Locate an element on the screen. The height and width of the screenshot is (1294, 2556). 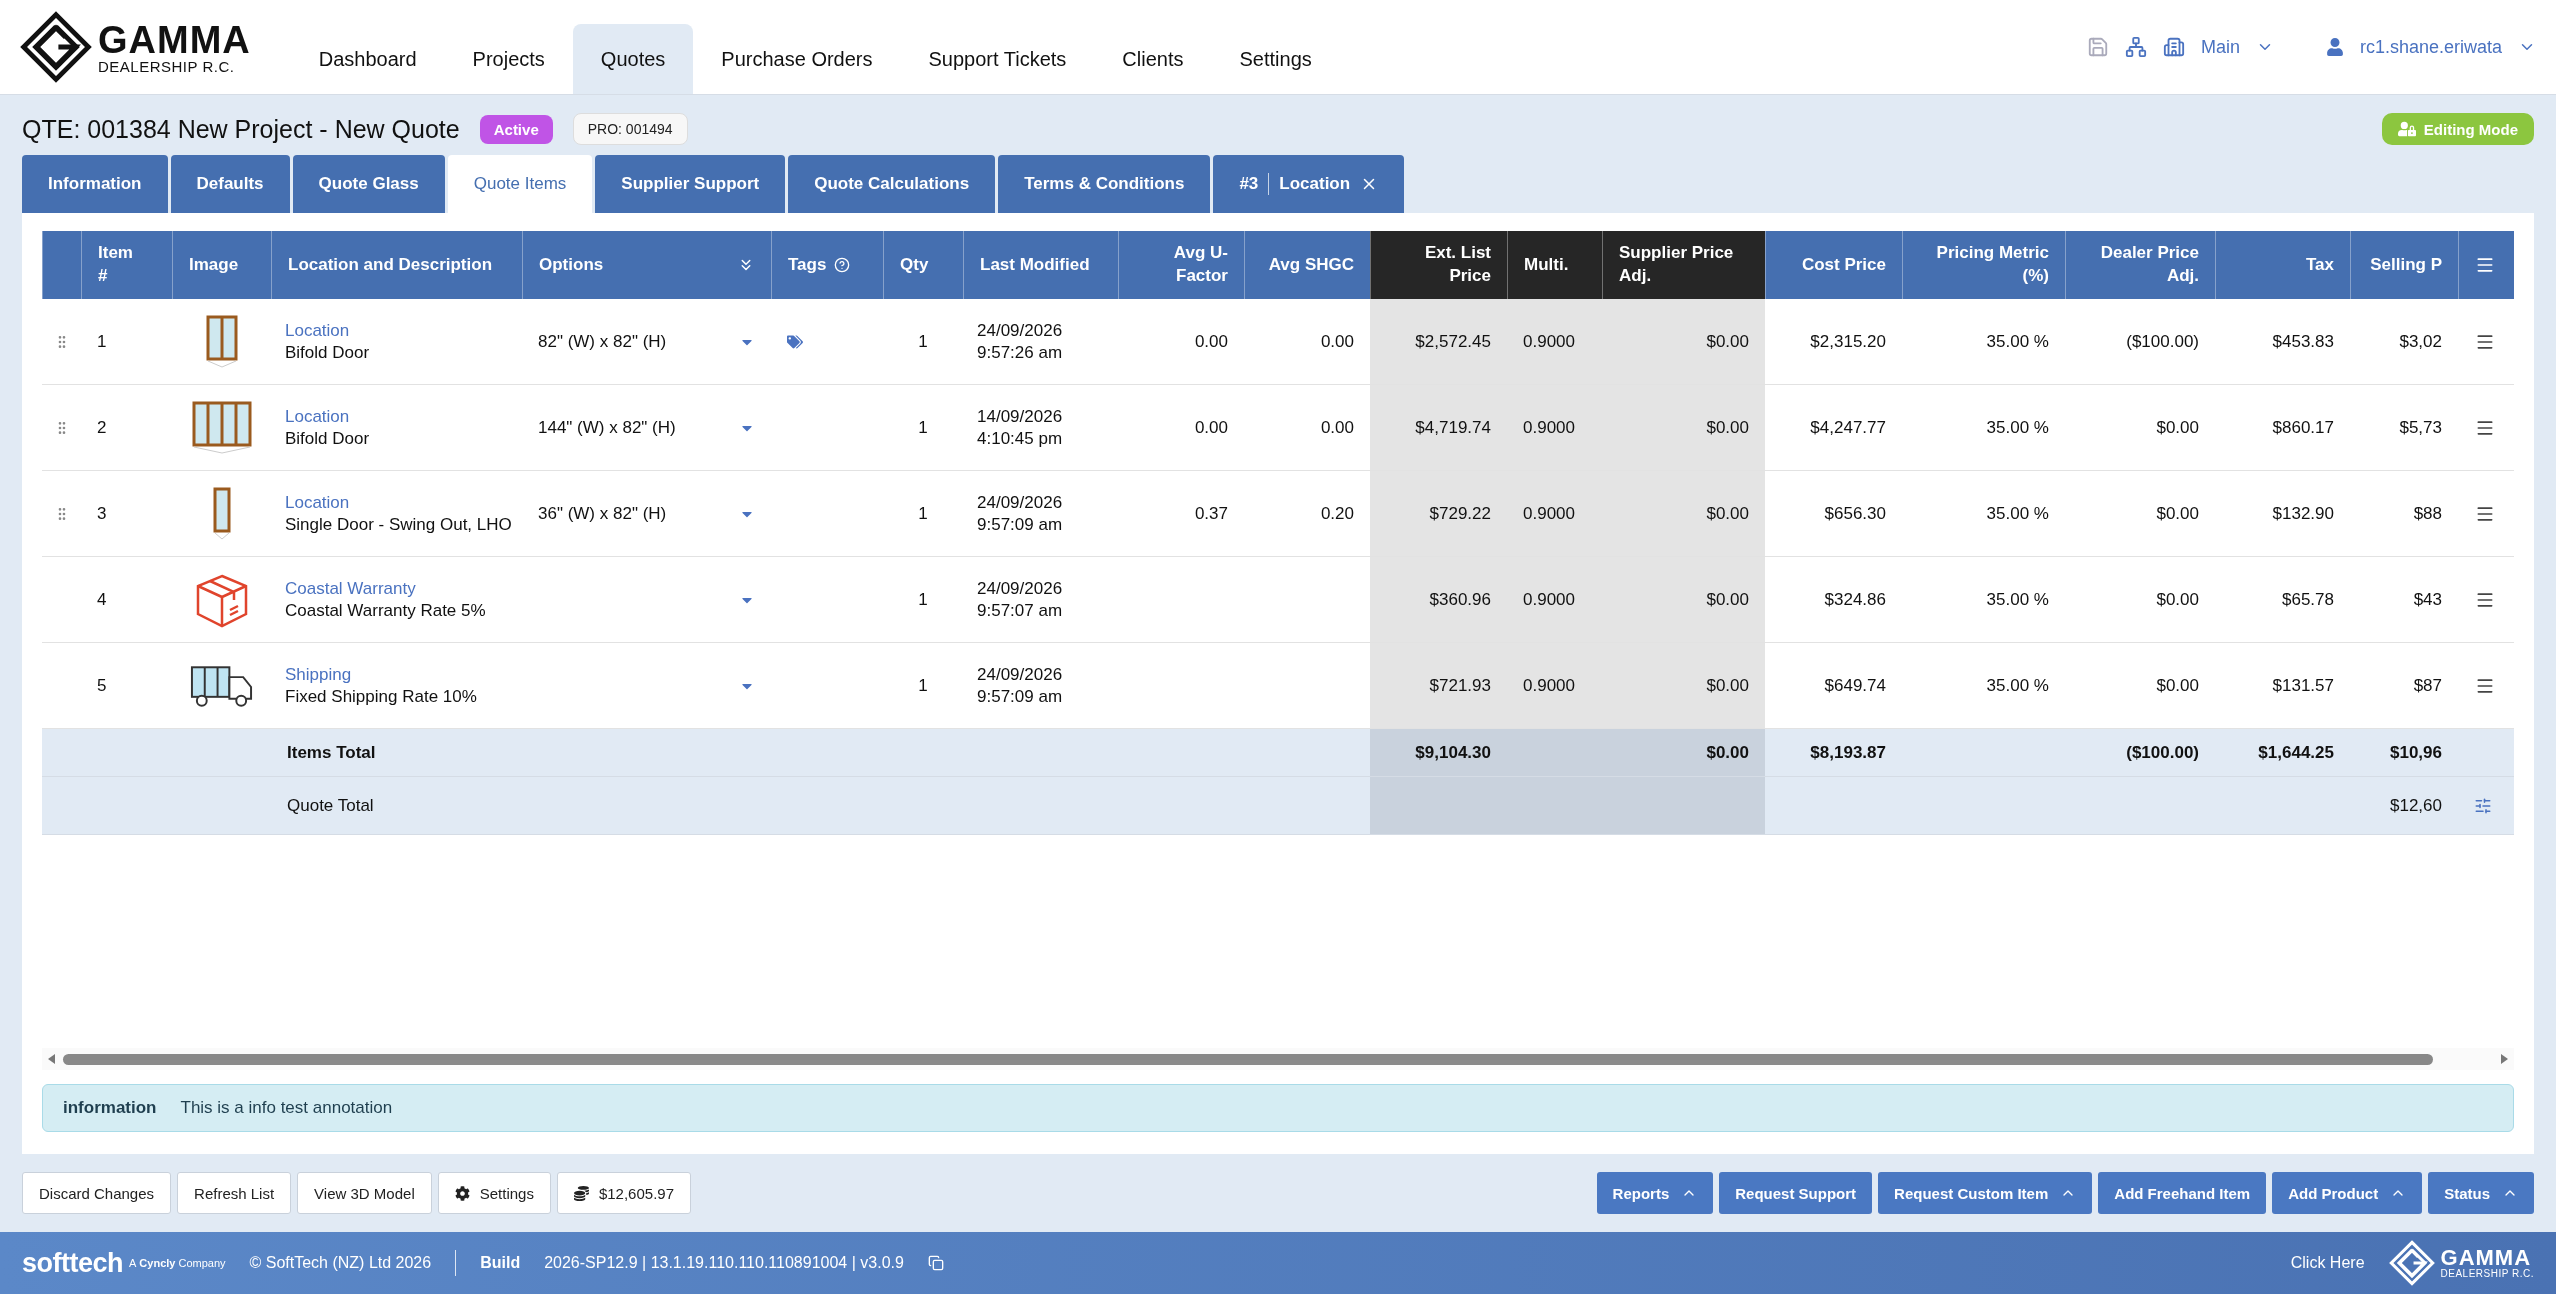
column-header: Avg SHGC is located at coordinates (1311, 265).